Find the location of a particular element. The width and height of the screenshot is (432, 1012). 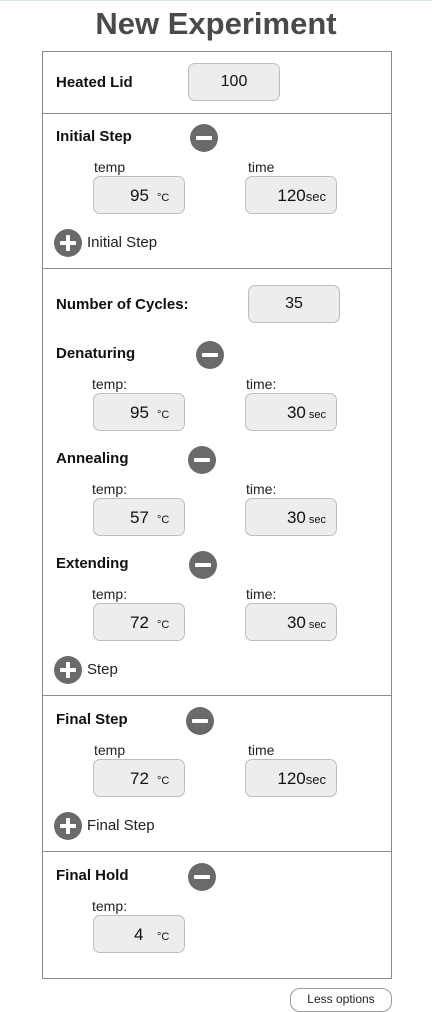

remove-denaturing-icon is located at coordinates (210, 355).